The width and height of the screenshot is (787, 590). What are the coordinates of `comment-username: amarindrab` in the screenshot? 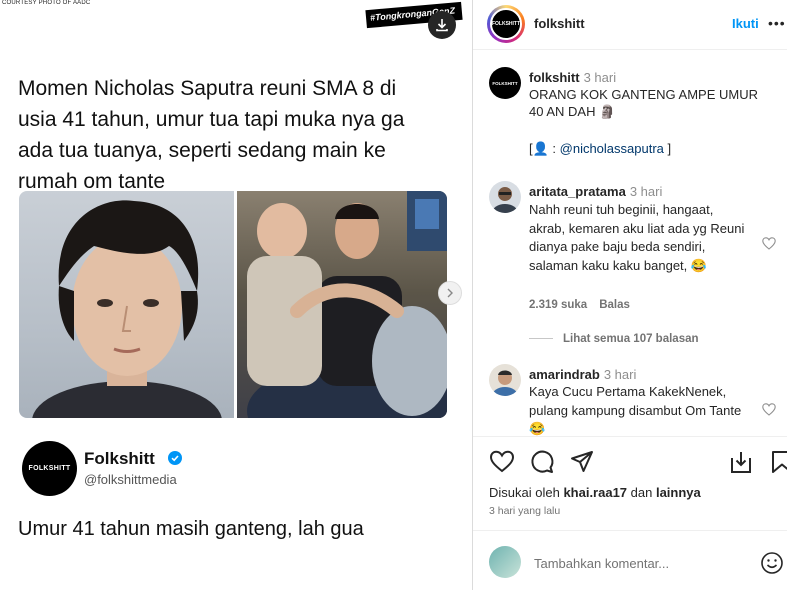 It's located at (564, 374).